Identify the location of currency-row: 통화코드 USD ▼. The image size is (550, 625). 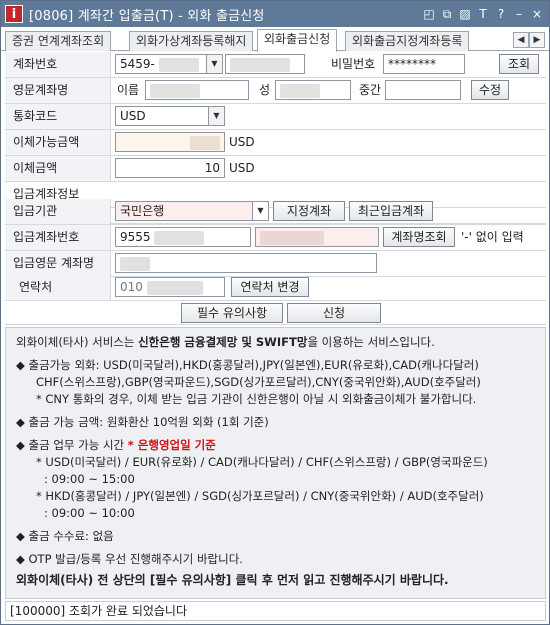
(275, 117).